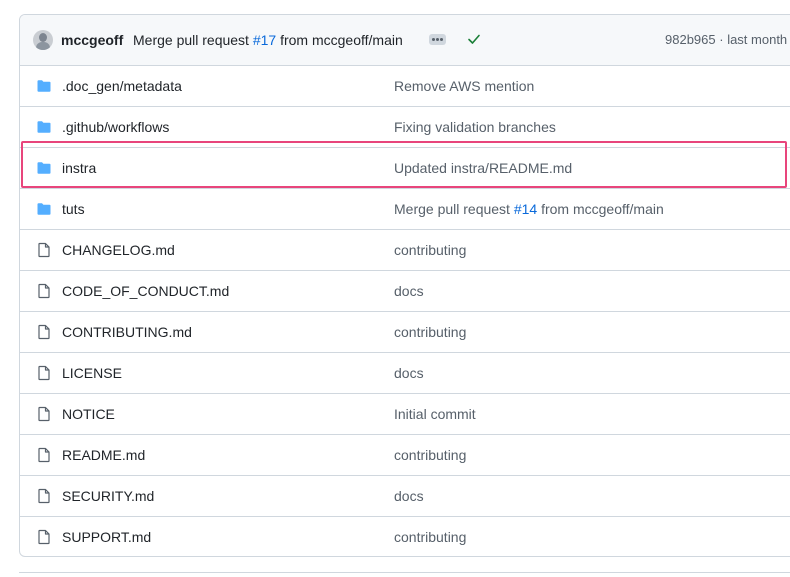  I want to click on file-name-link: CHANGELOG.md, so click(118, 250).